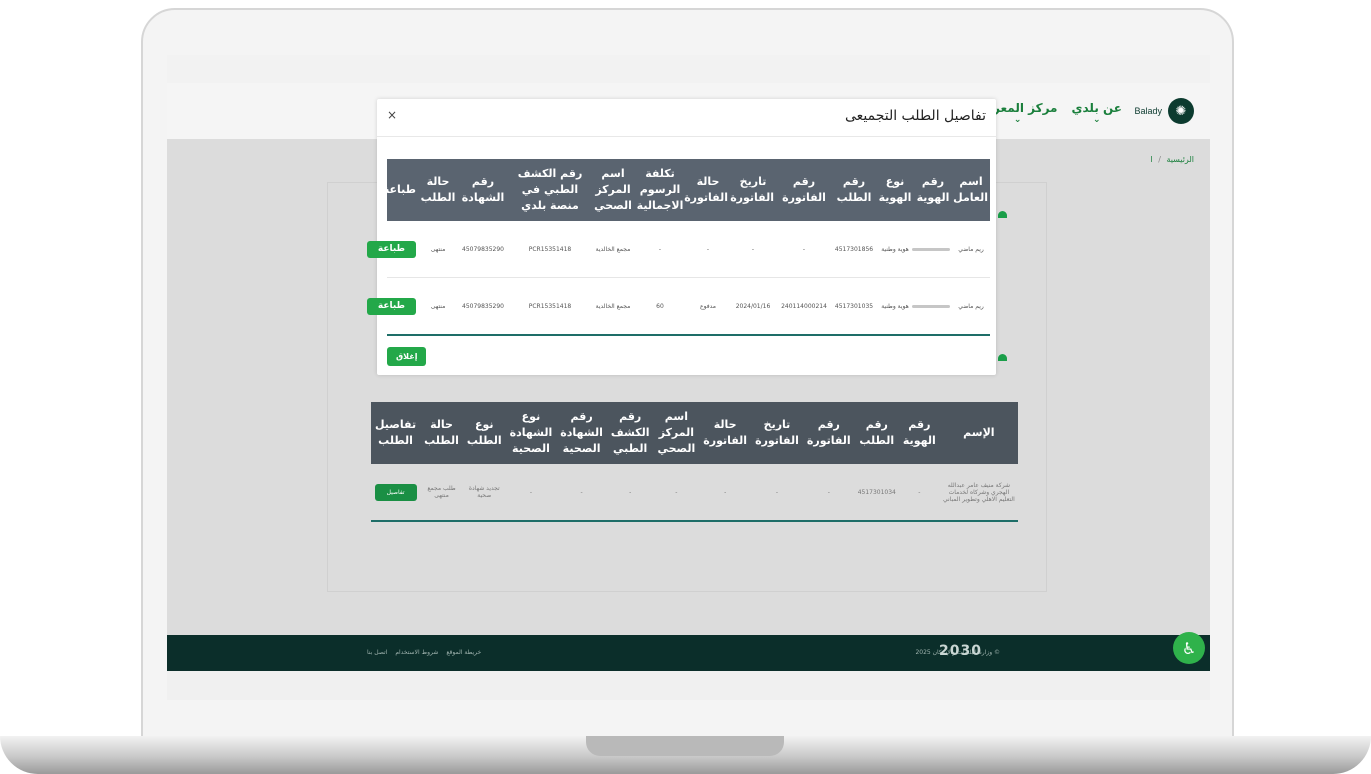 Image resolution: width=1371 pixels, height=774 pixels. What do you see at coordinates (1050, 113) in the screenshot?
I see `main-nav: عن بلدي ⌄ مركز المعرفة ⌄` at bounding box center [1050, 113].